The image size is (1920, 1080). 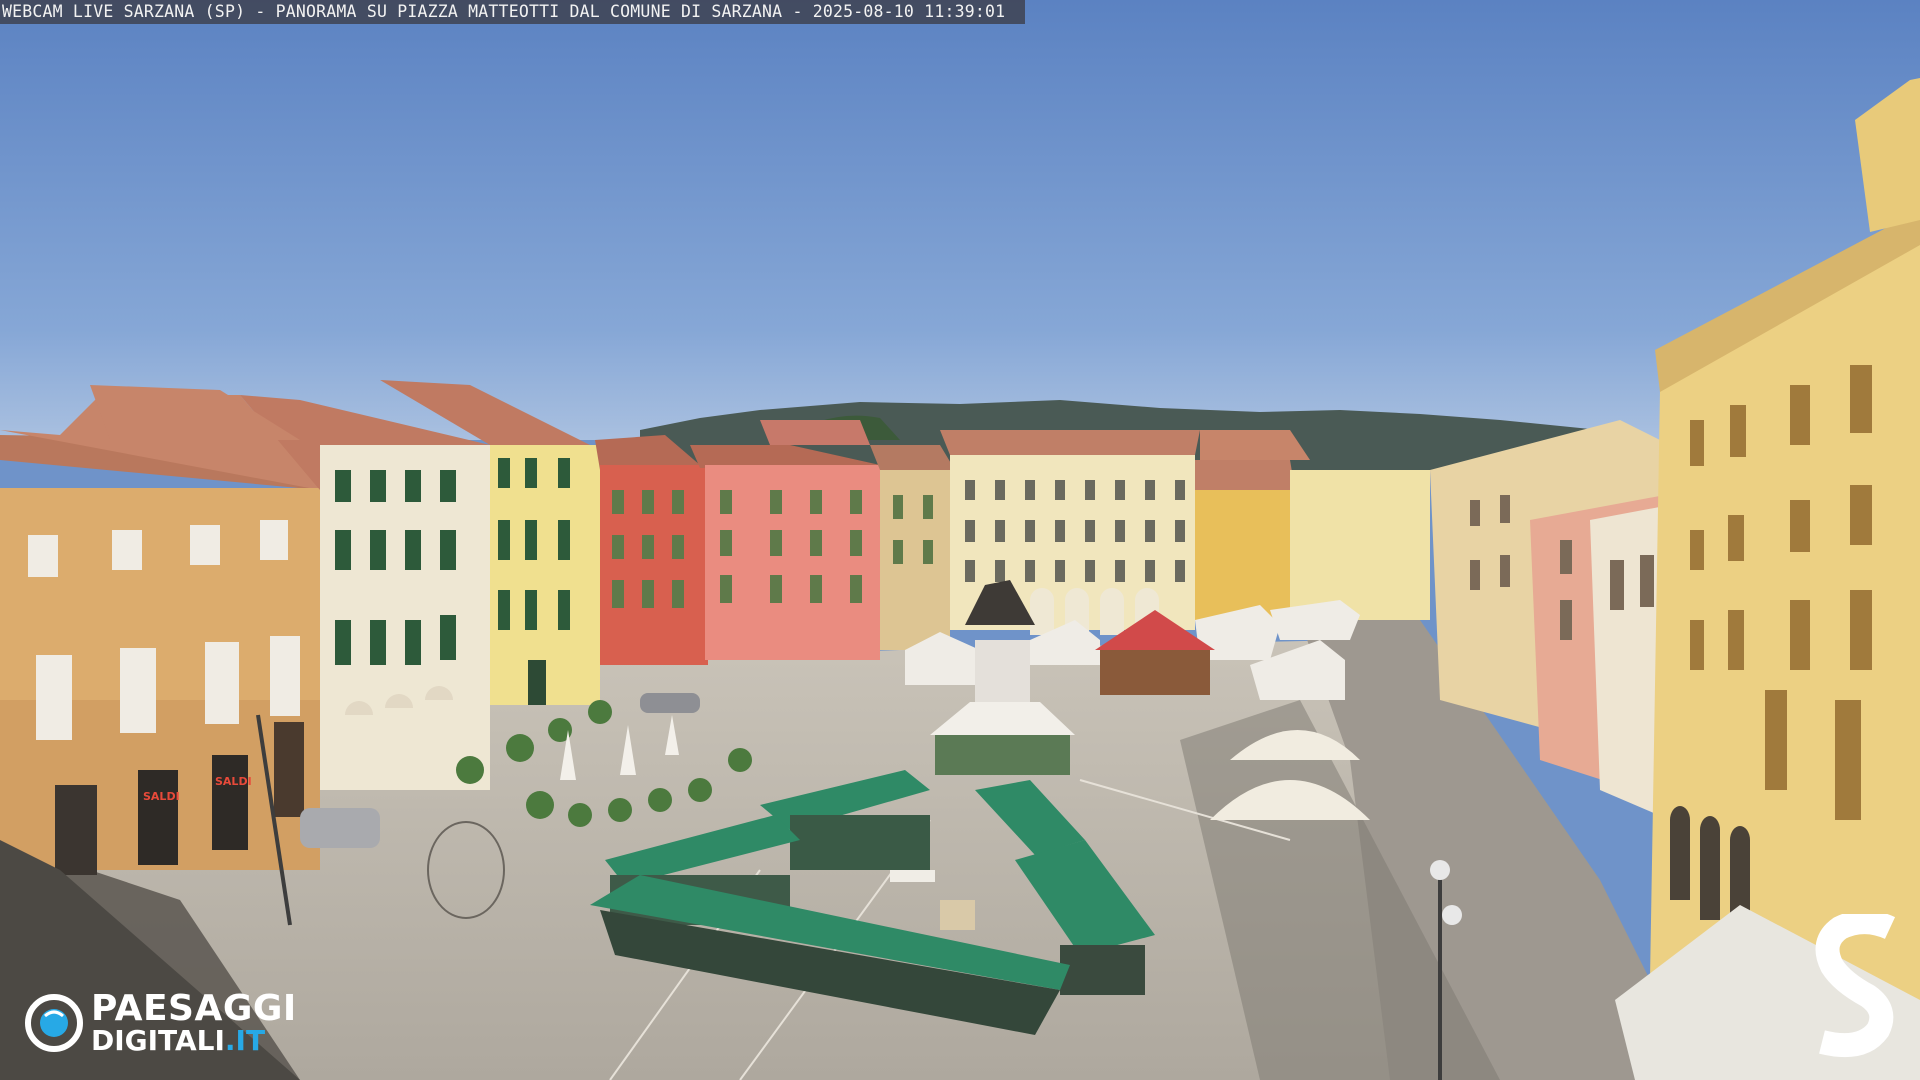 What do you see at coordinates (161, 796) in the screenshot?
I see `shop-sign-saldi-1: SALDI` at bounding box center [161, 796].